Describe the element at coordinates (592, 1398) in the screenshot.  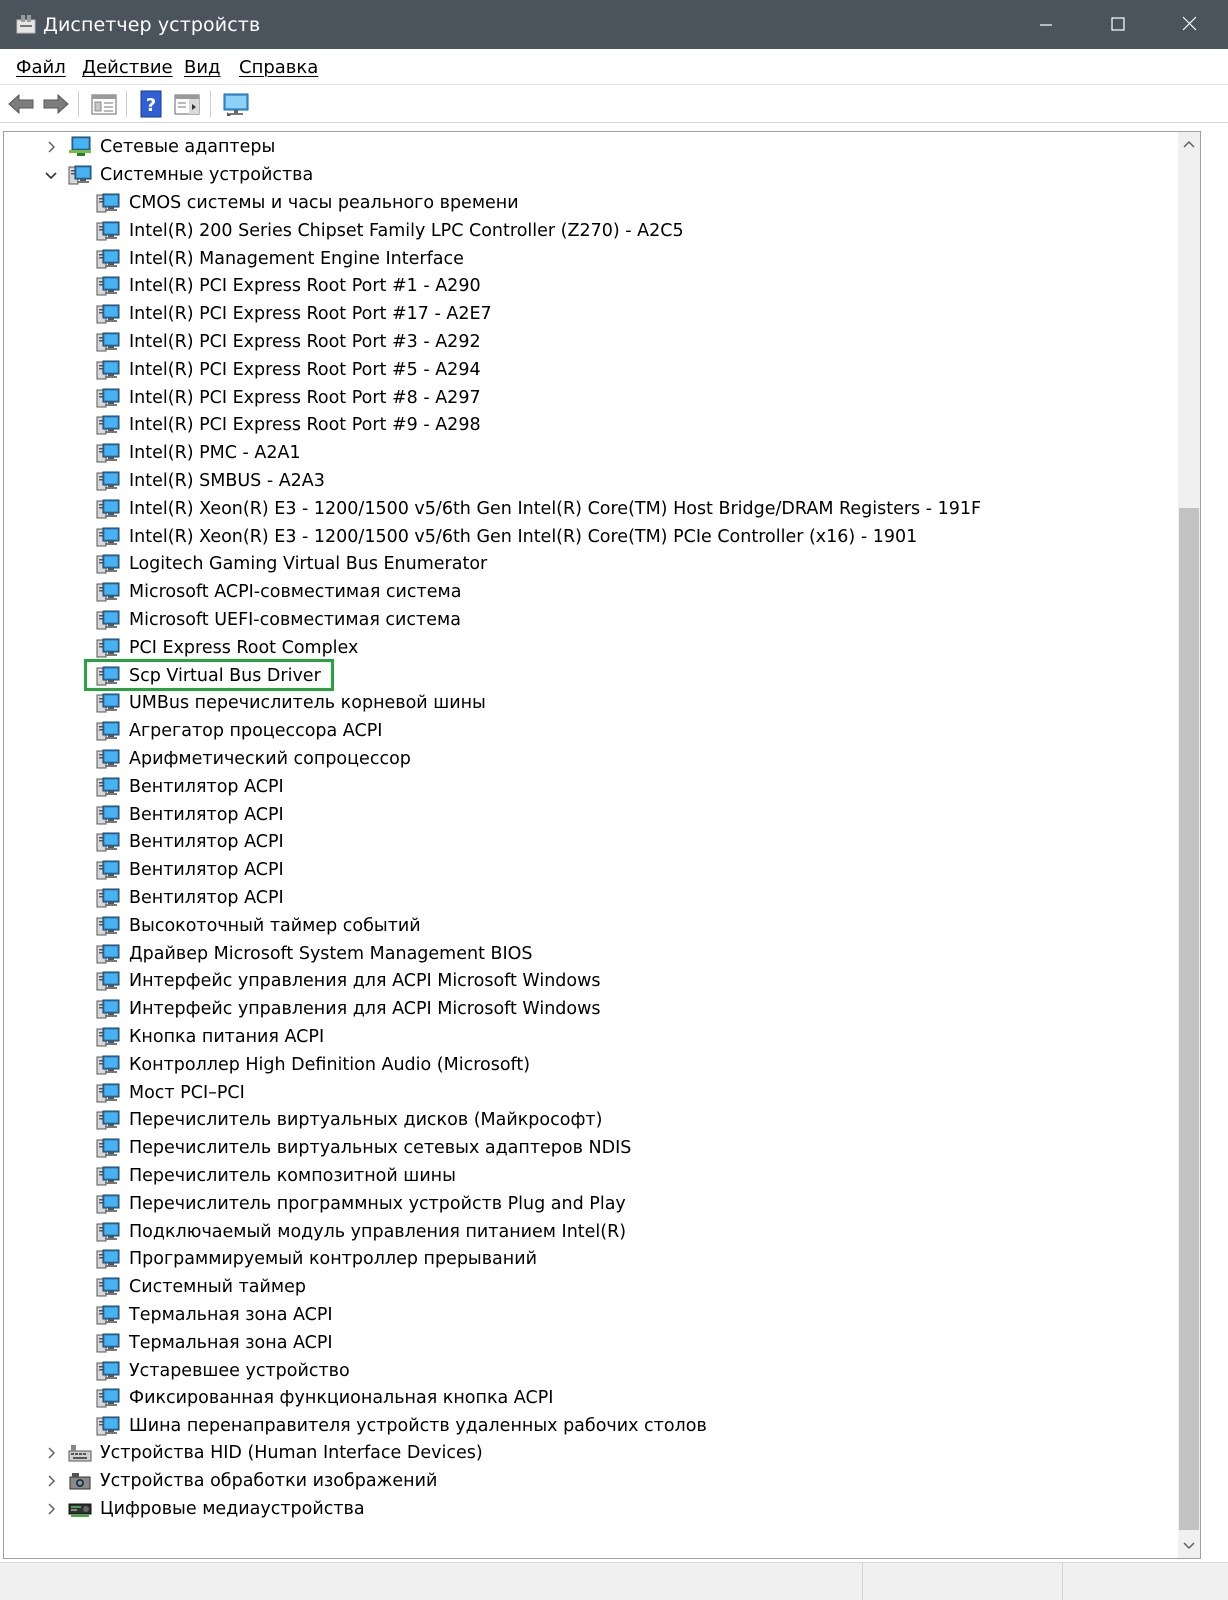
I see `tree-item-device: Фиксированная функциональная кнопка ACPI` at that location.